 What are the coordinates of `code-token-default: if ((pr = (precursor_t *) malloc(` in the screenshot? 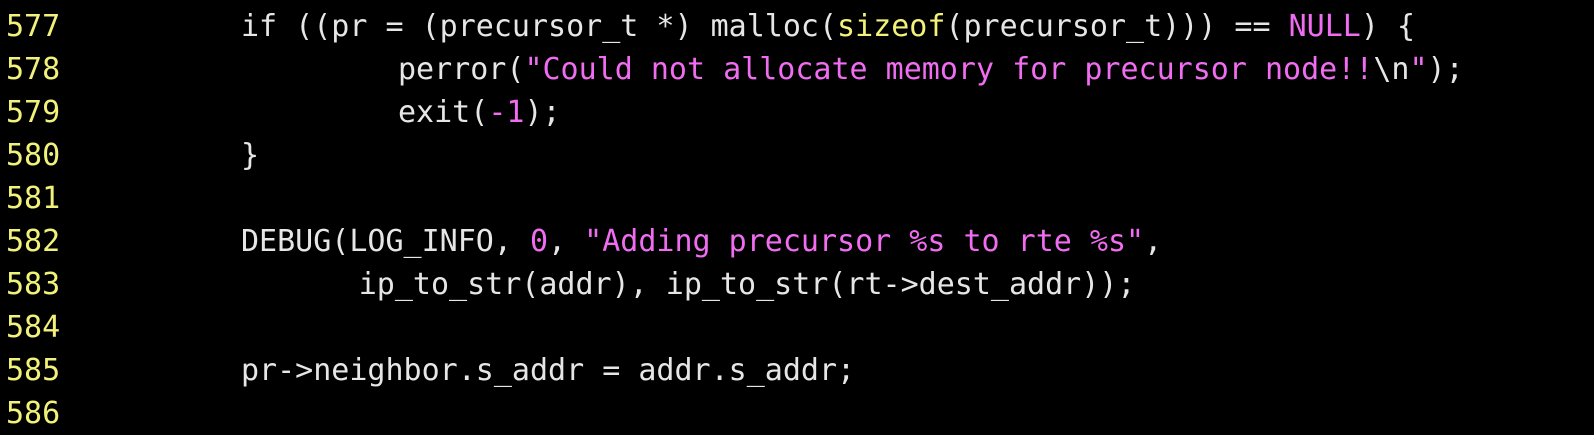 It's located at (539, 26).